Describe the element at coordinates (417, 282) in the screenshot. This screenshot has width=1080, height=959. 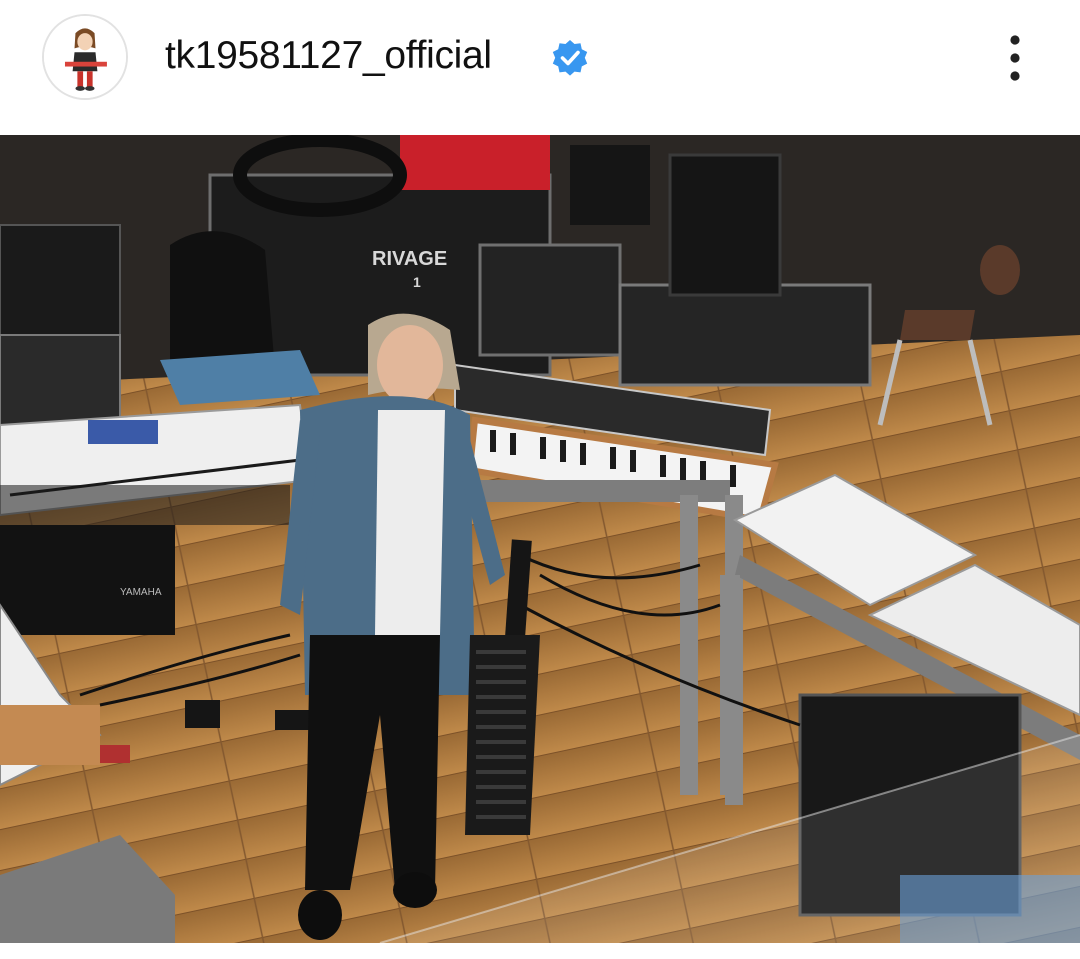
I see `rack-case-number: 1` at that location.